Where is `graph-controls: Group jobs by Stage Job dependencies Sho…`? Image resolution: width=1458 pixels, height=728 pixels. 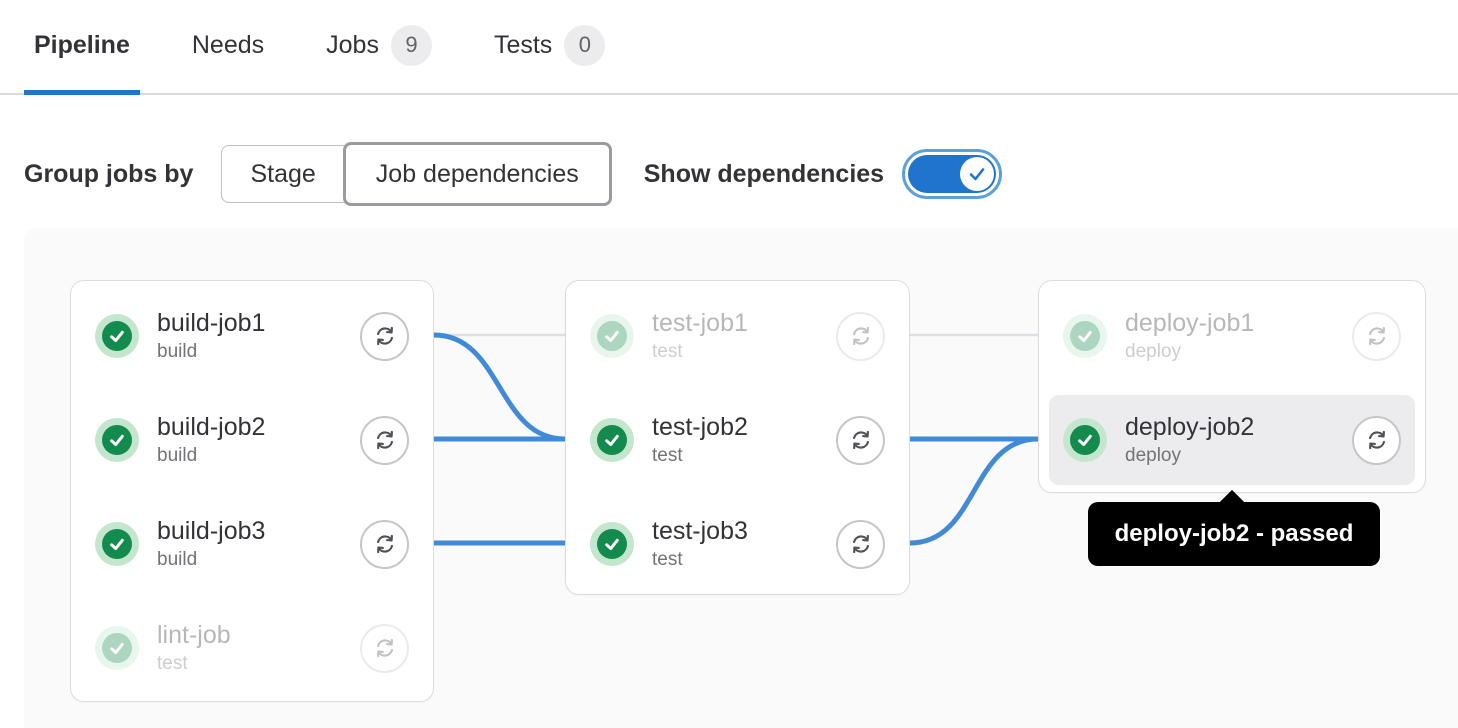 graph-controls: Group jobs by Stage Job dependencies Sho… is located at coordinates (741, 174).